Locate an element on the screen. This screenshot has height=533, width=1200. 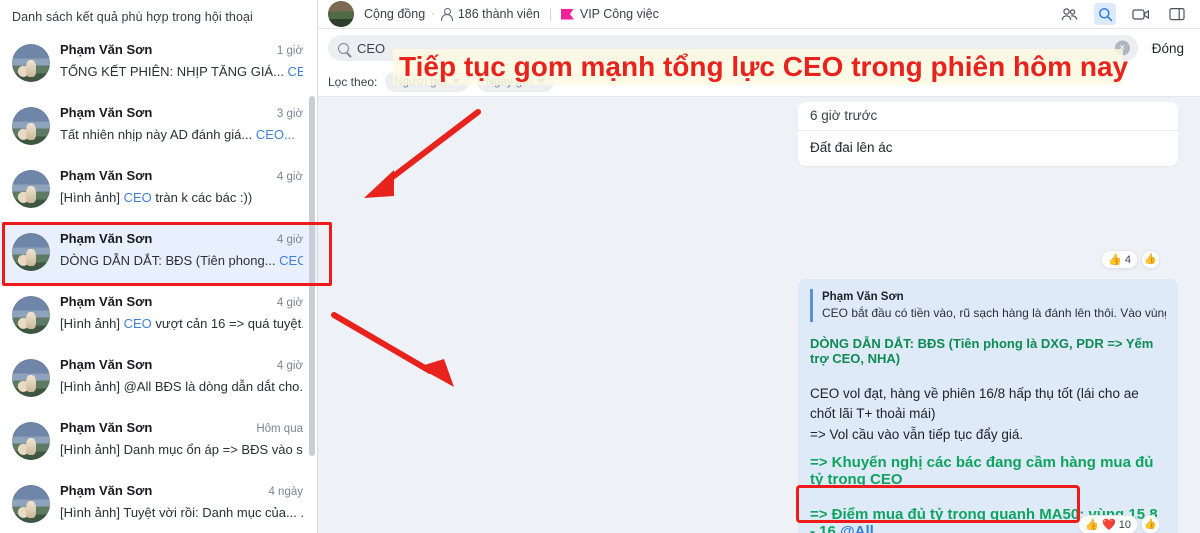
group-tag-label: VIP Công việc is located at coordinates (619, 14).